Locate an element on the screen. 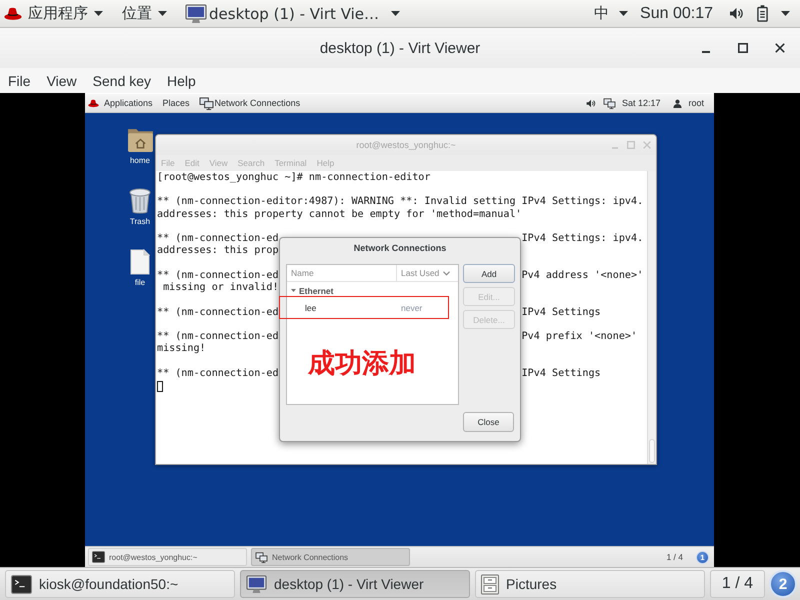  terminal-line: missing or invalid! is located at coordinates (220, 288).